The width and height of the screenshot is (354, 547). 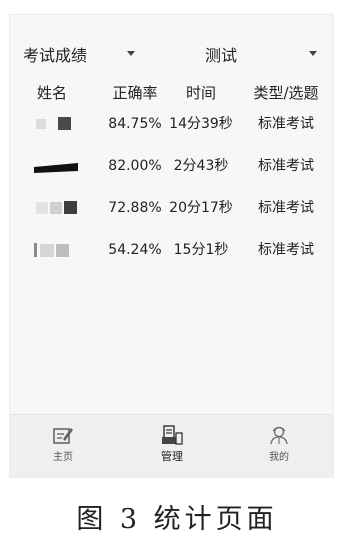 I want to click on tab-mine: 我的, so click(x=279, y=444).